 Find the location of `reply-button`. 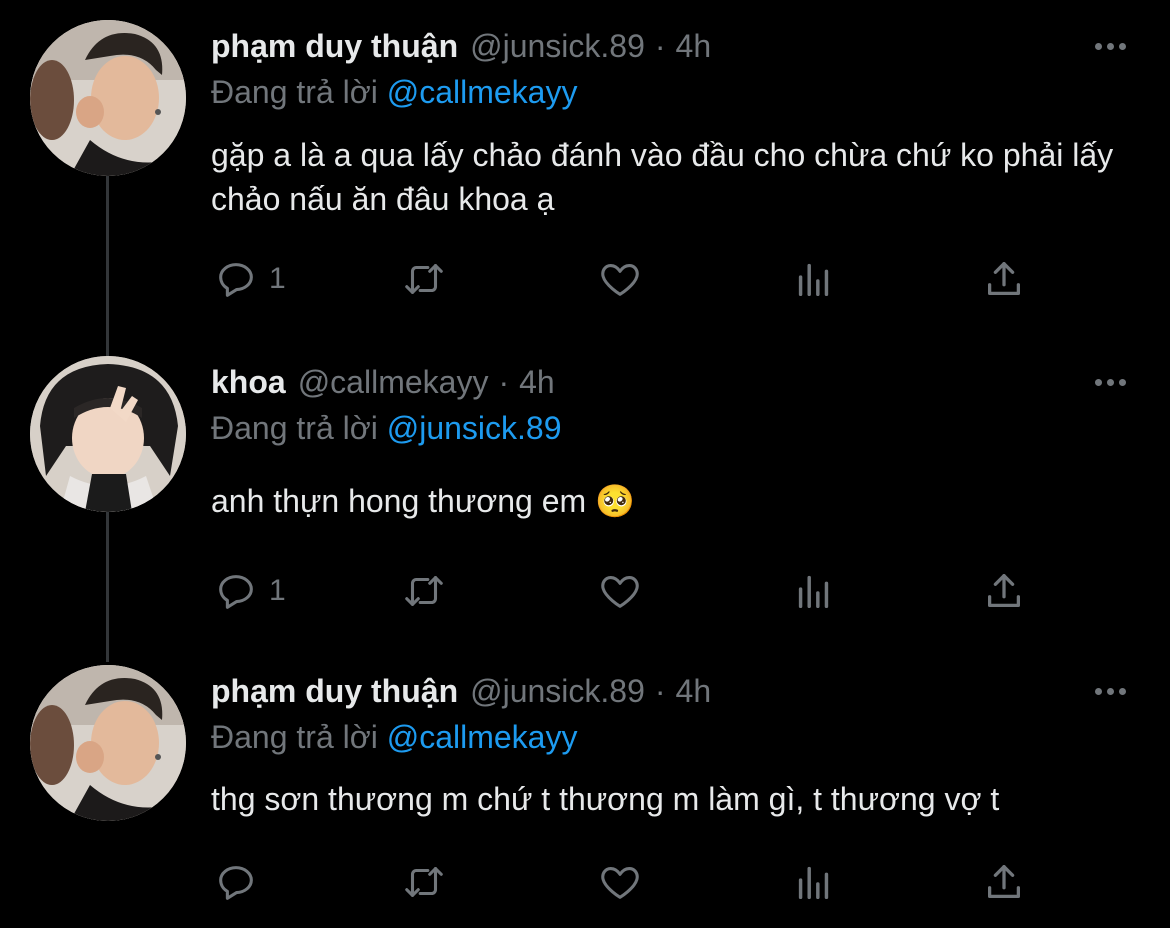

reply-button is located at coordinates (236, 882).